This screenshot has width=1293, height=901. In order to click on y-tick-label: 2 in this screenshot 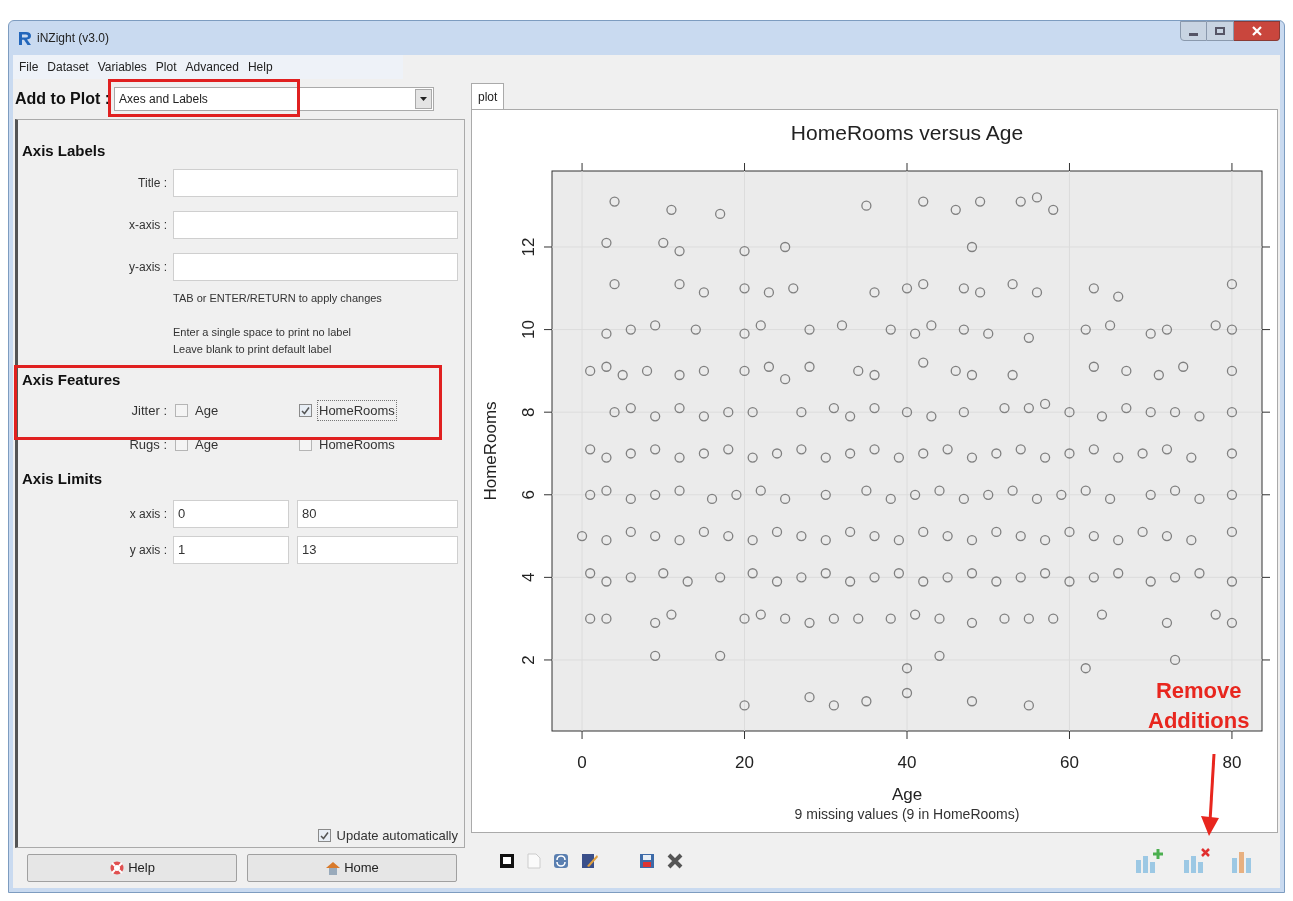, I will do `click(528, 660)`.